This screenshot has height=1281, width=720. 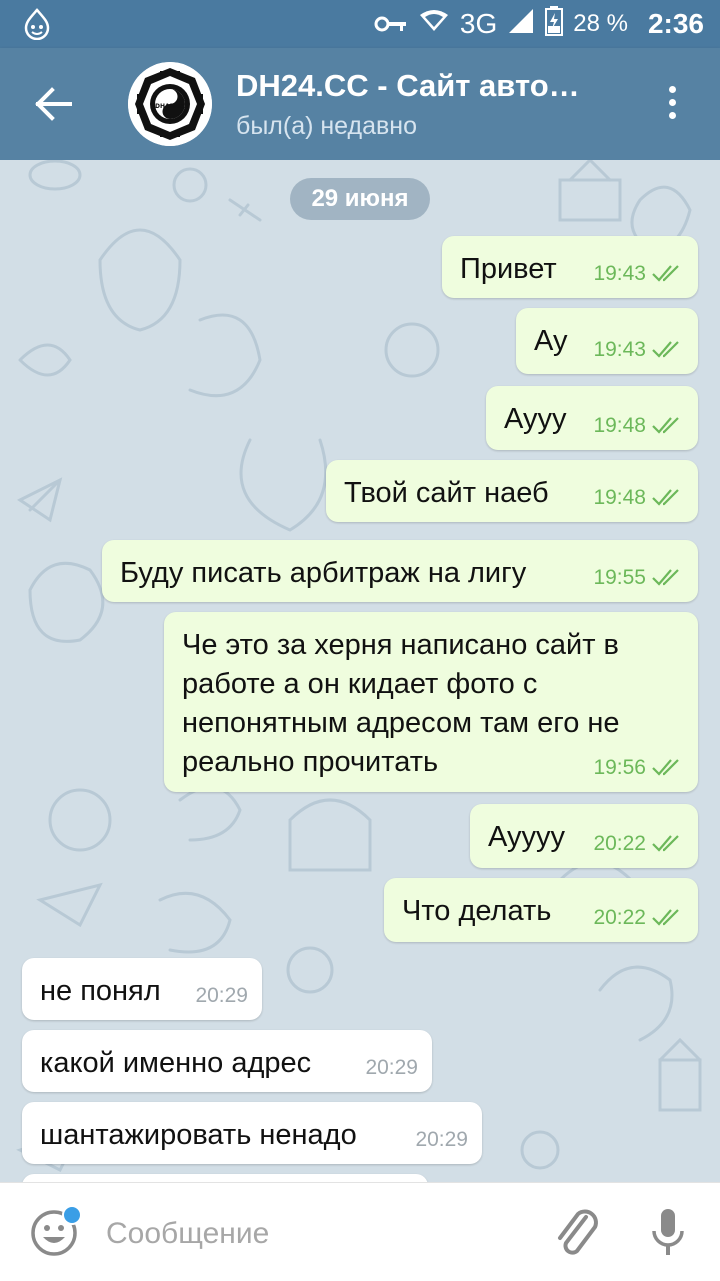 I want to click on message-bubble-incoming: шантажировать ненадо 20:29, so click(x=252, y=1133).